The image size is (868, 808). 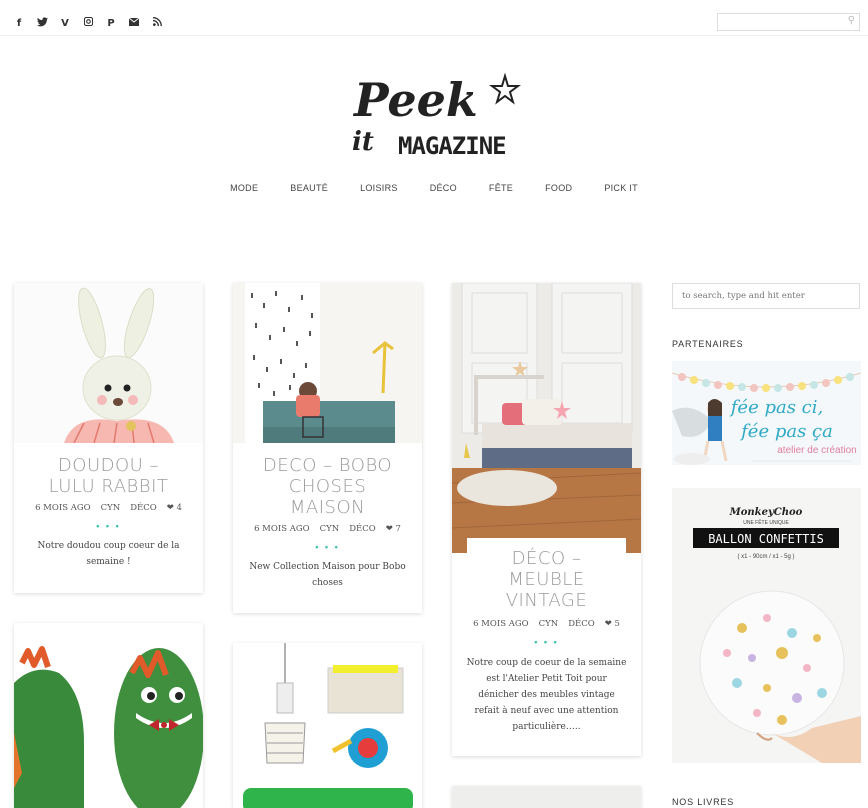 I want to click on post-title: DOUDOU – LULU RABBIT, so click(x=108, y=476).